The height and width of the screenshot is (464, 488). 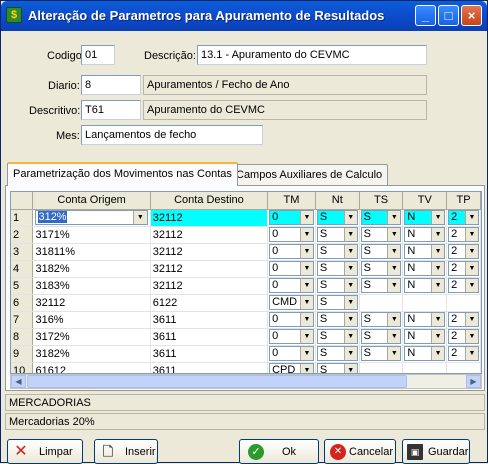 I want to click on guardar-button: ▣ Guardar, so click(x=436, y=451).